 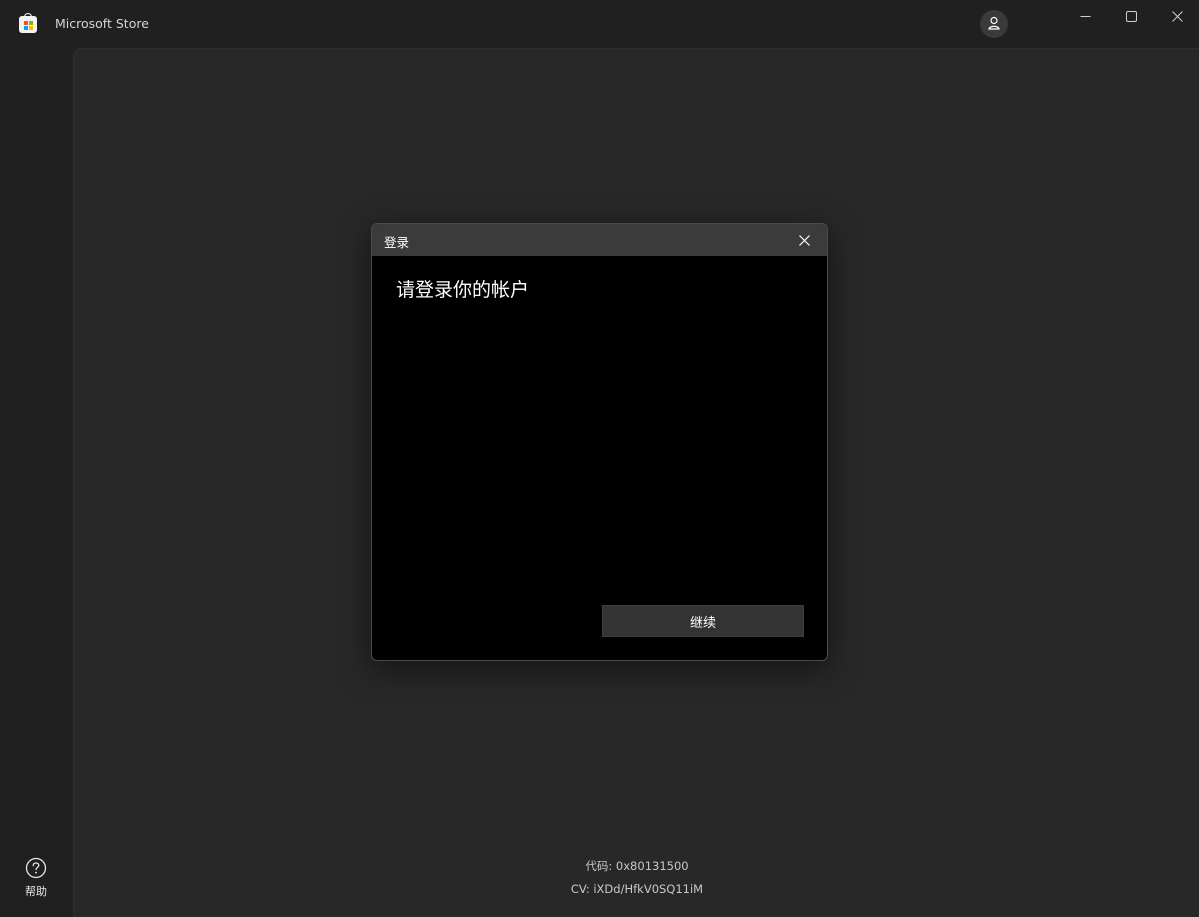 I want to click on minimize-icon, so click(x=1085, y=16).